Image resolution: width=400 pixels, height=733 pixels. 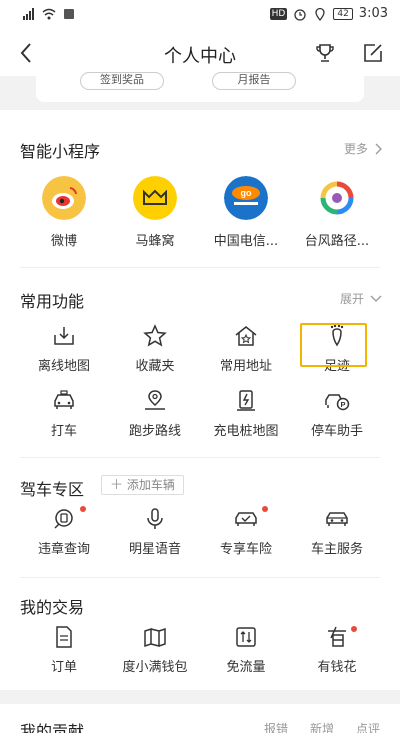 What do you see at coordinates (63, 549) in the screenshot?
I see `driving-label: 违章查询` at bounding box center [63, 549].